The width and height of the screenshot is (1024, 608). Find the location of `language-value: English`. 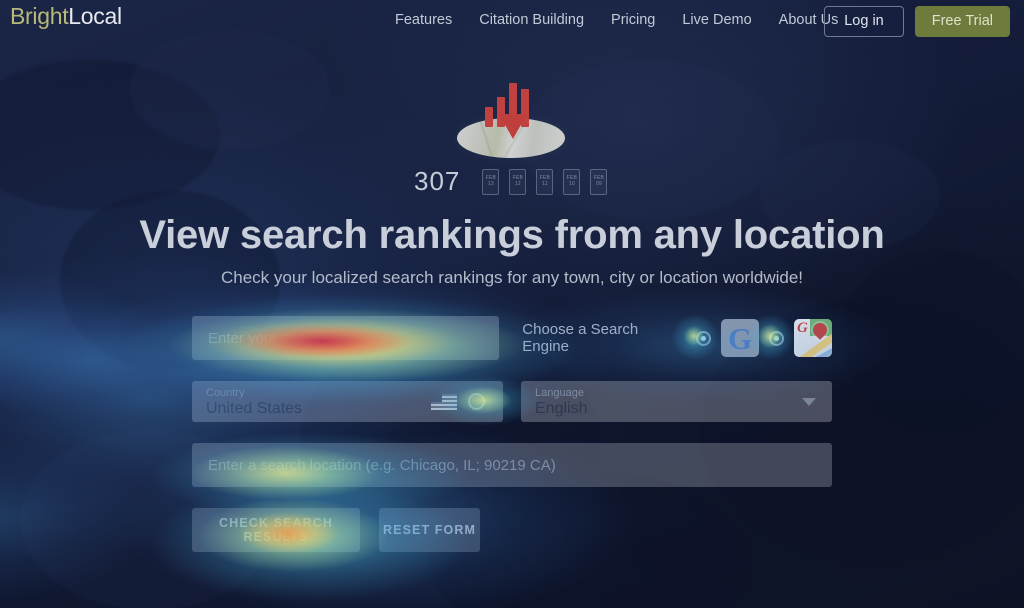

language-value: English is located at coordinates (561, 409).